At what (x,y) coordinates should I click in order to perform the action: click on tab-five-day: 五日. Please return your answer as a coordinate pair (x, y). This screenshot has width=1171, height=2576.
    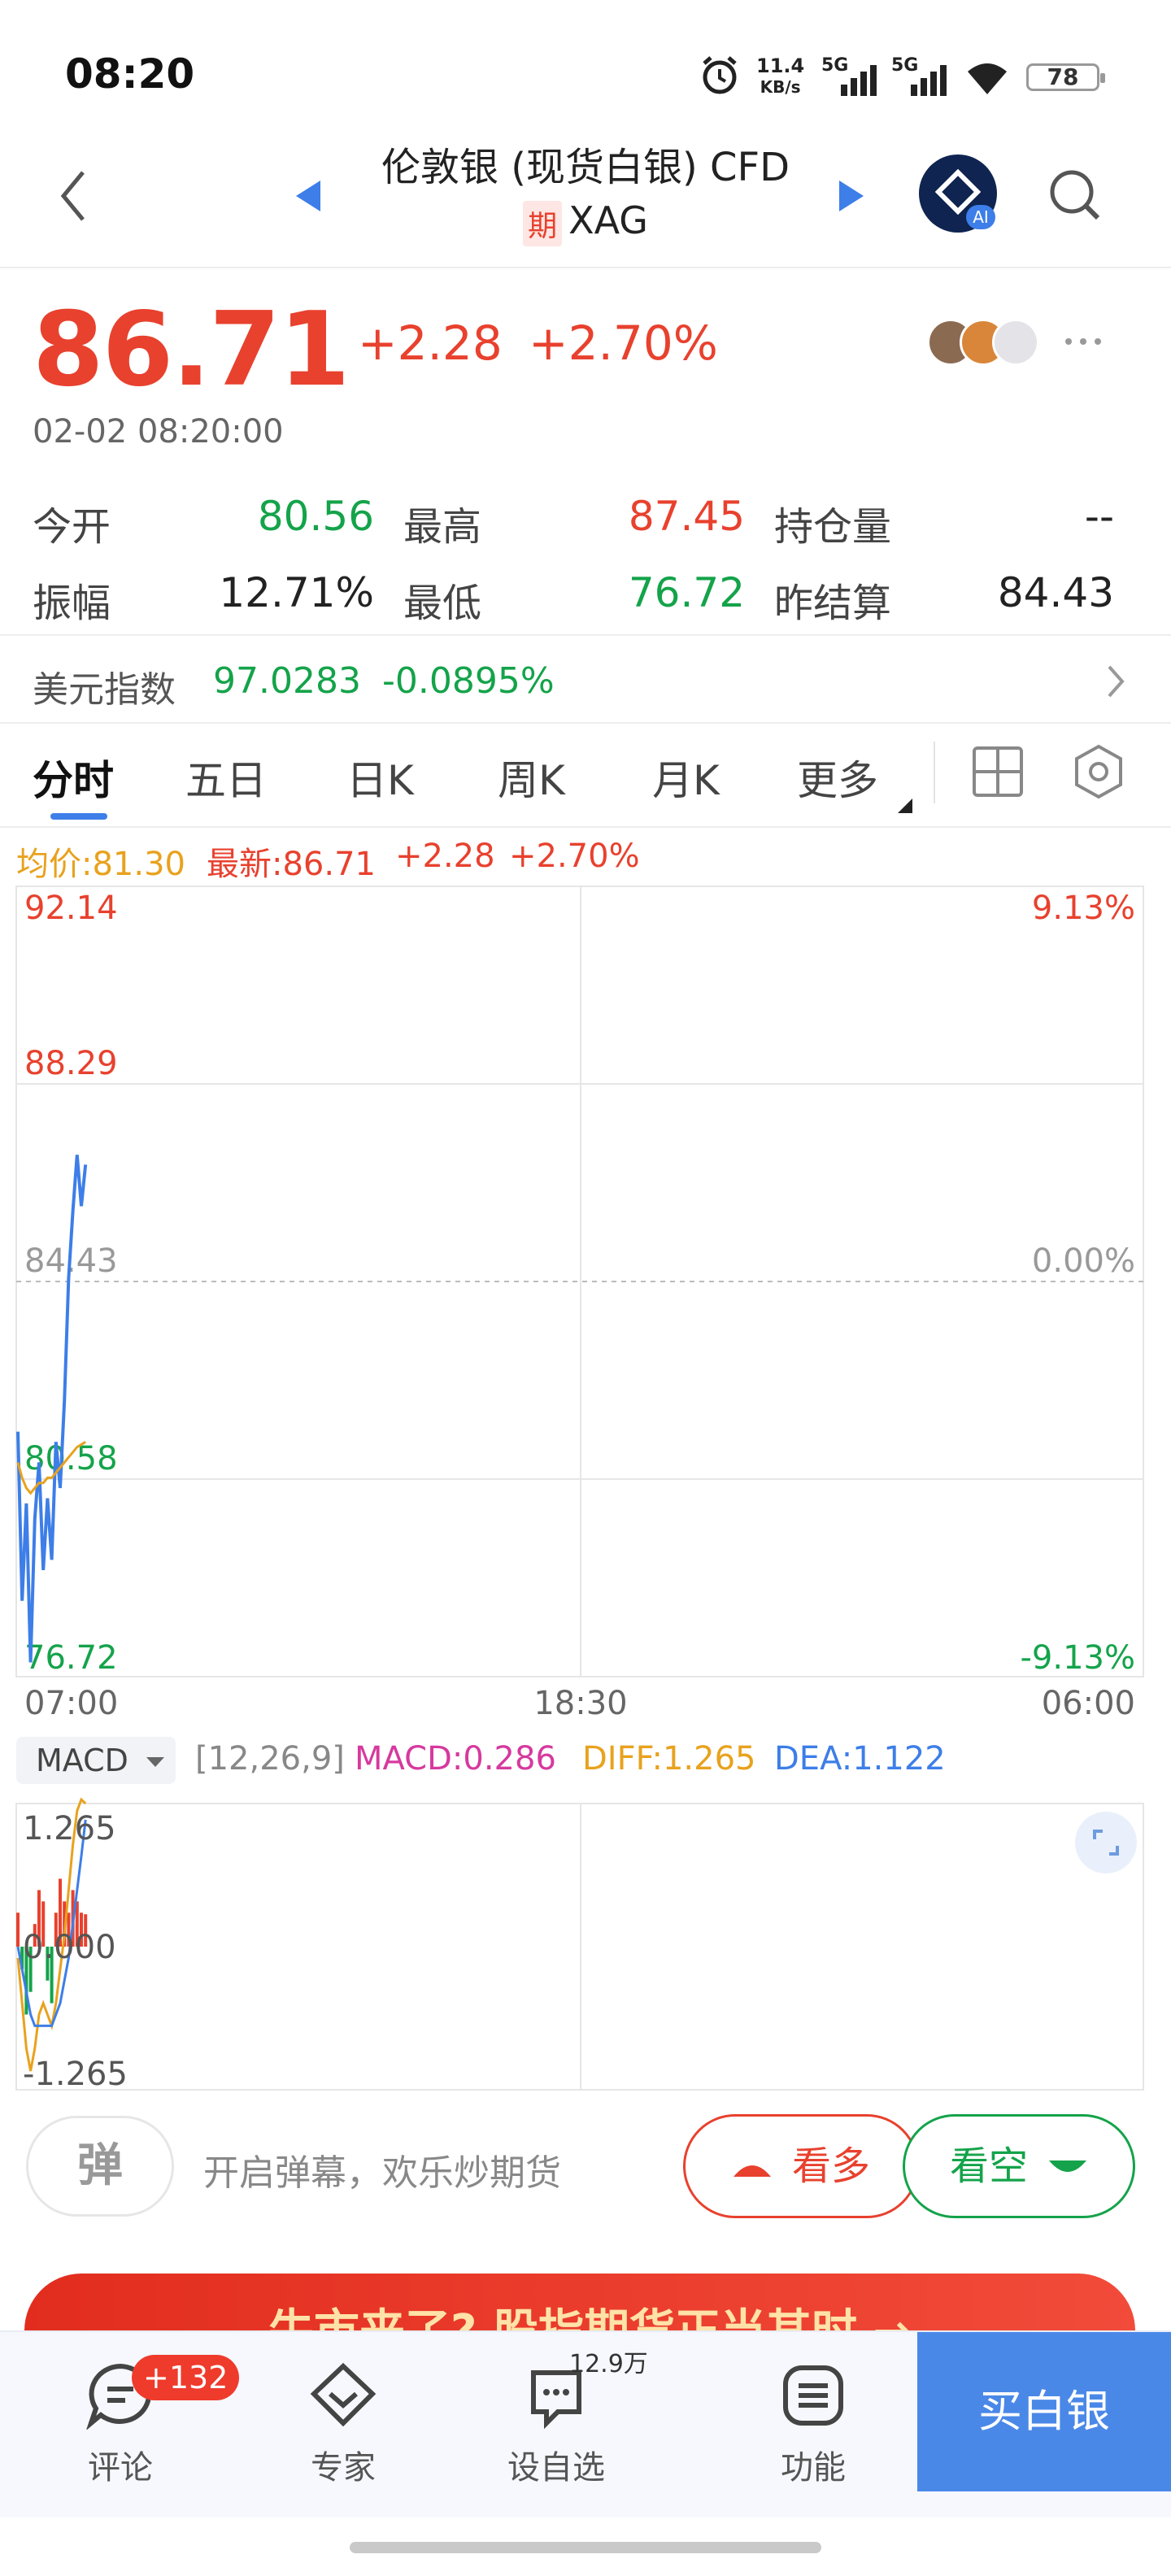
    Looking at the image, I should click on (226, 778).